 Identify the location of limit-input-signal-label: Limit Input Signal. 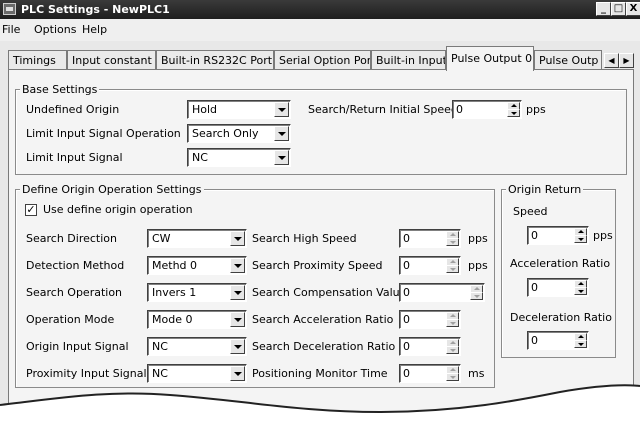
(74, 157).